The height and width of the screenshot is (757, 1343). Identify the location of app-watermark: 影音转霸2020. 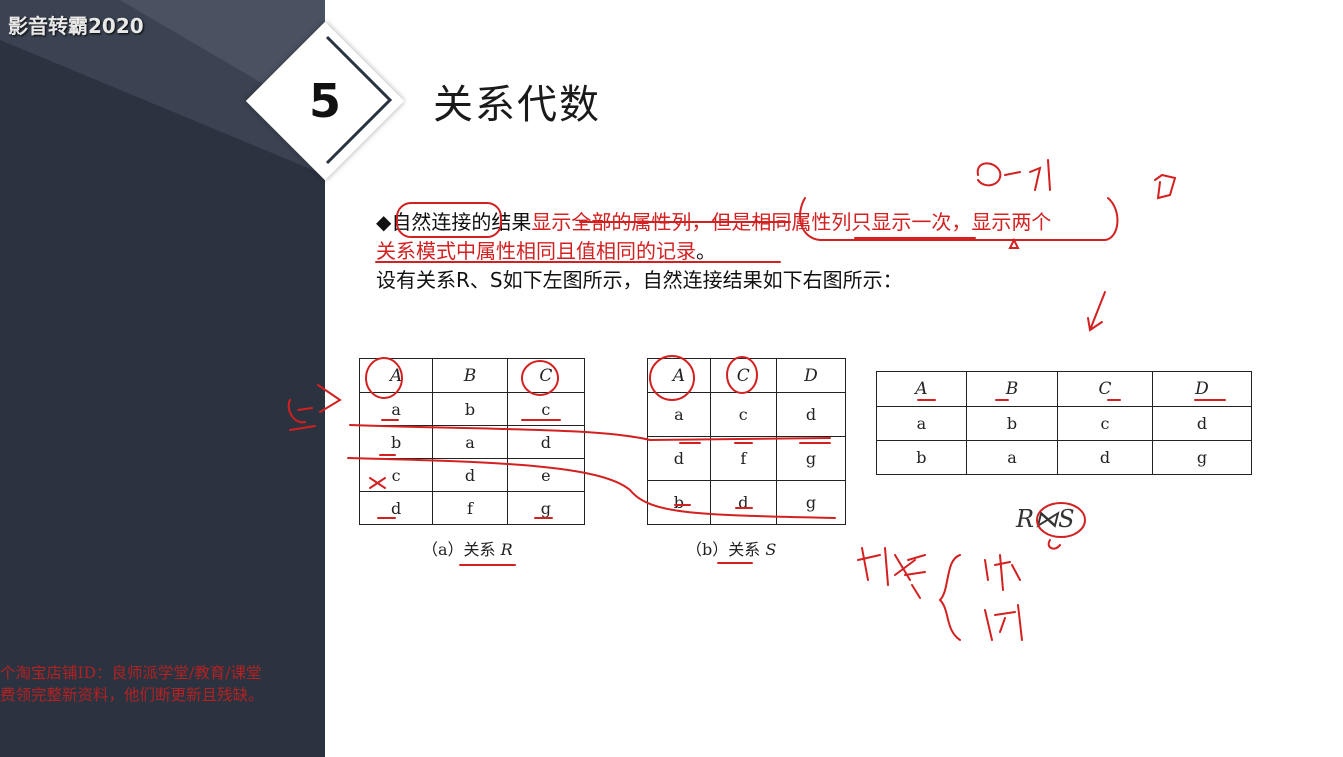
(76, 26).